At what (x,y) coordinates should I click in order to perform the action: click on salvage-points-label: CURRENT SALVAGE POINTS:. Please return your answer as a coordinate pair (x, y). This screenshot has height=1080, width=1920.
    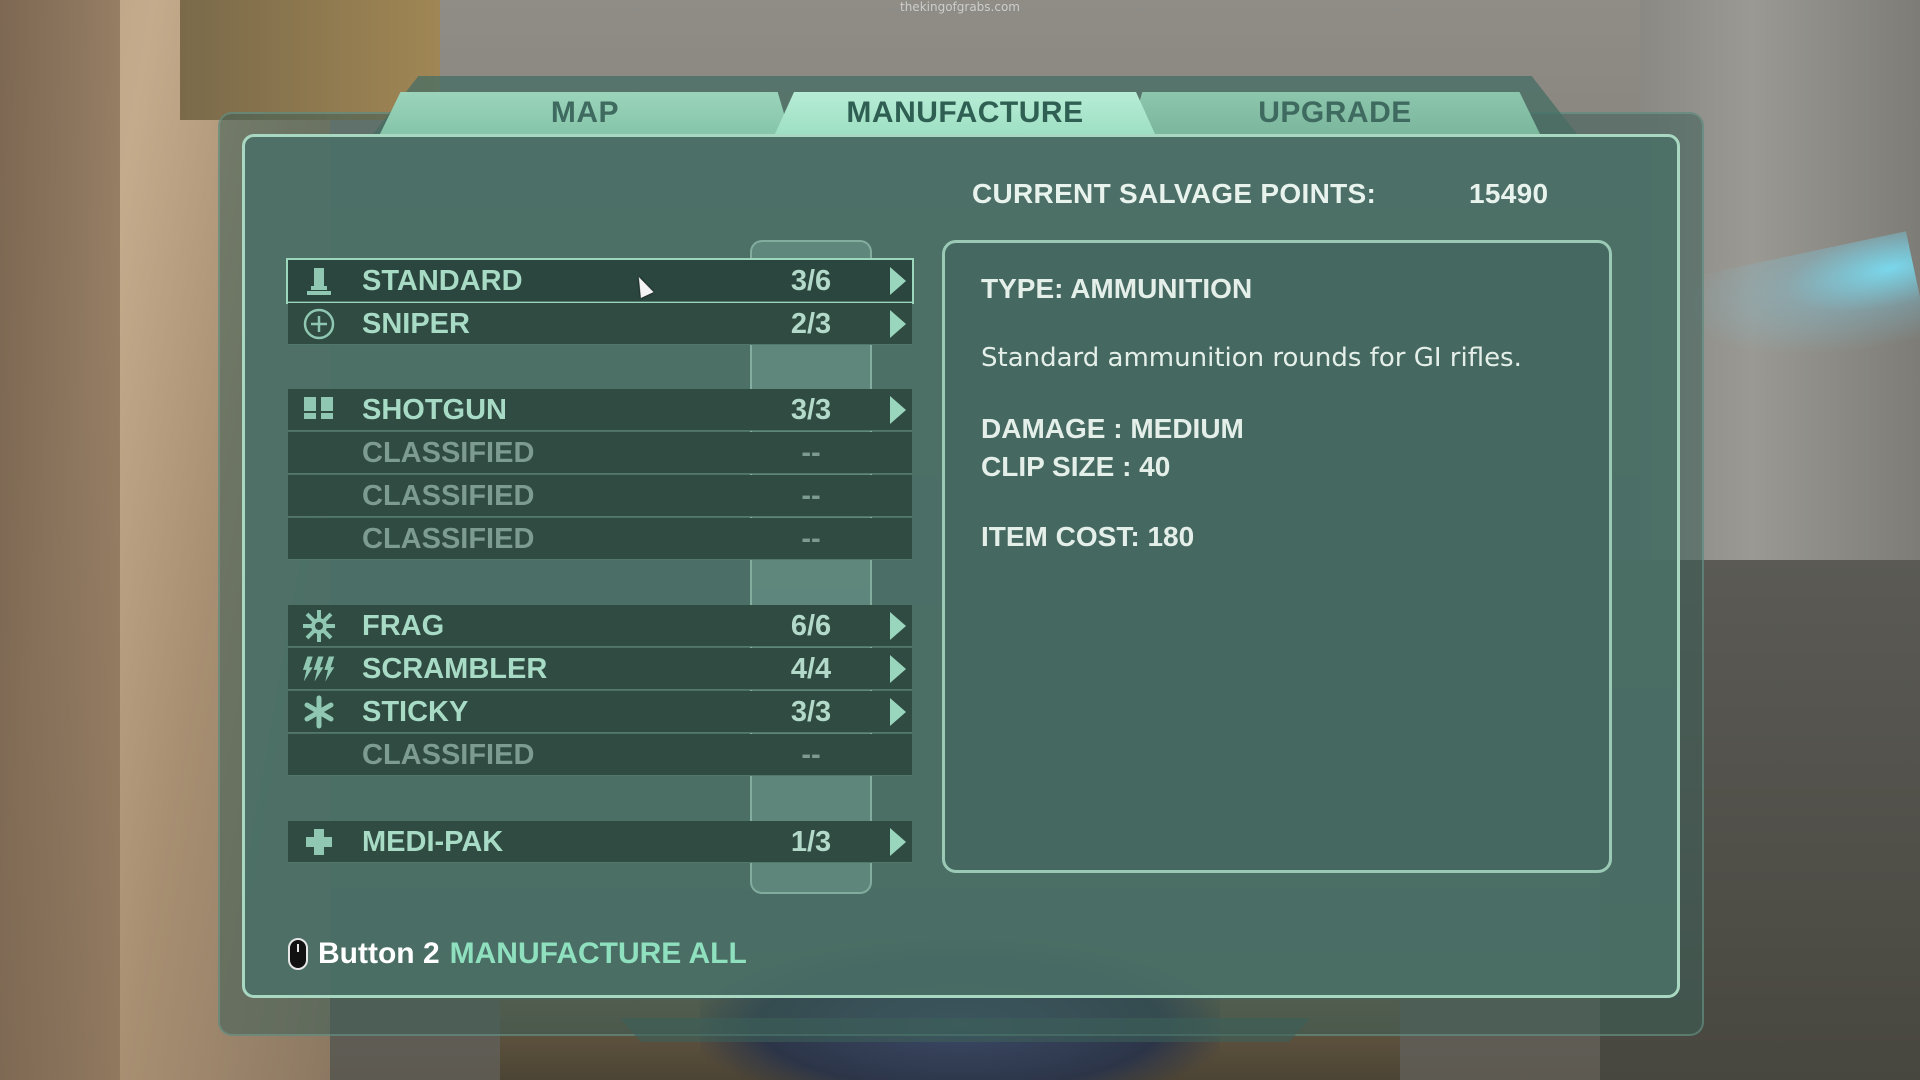
    Looking at the image, I should click on (1174, 193).